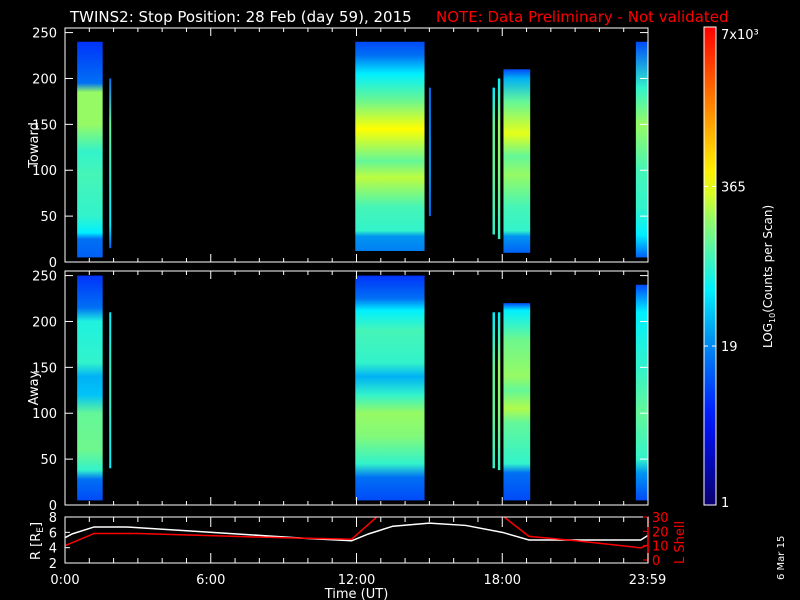  Describe the element at coordinates (44, 414) in the screenshot. I see `y-tick-label: 100` at that location.